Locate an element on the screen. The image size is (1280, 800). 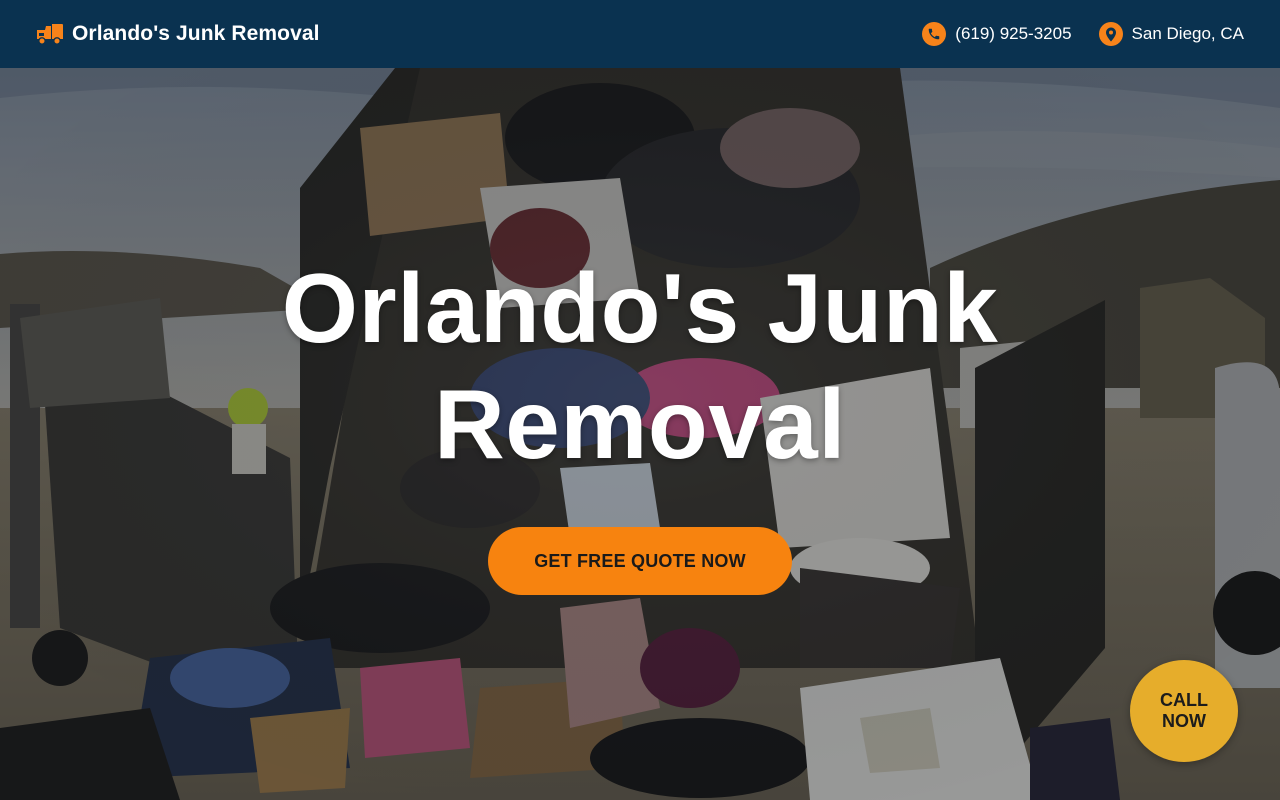
header-location-text: San Diego, CA is located at coordinates (1187, 33).